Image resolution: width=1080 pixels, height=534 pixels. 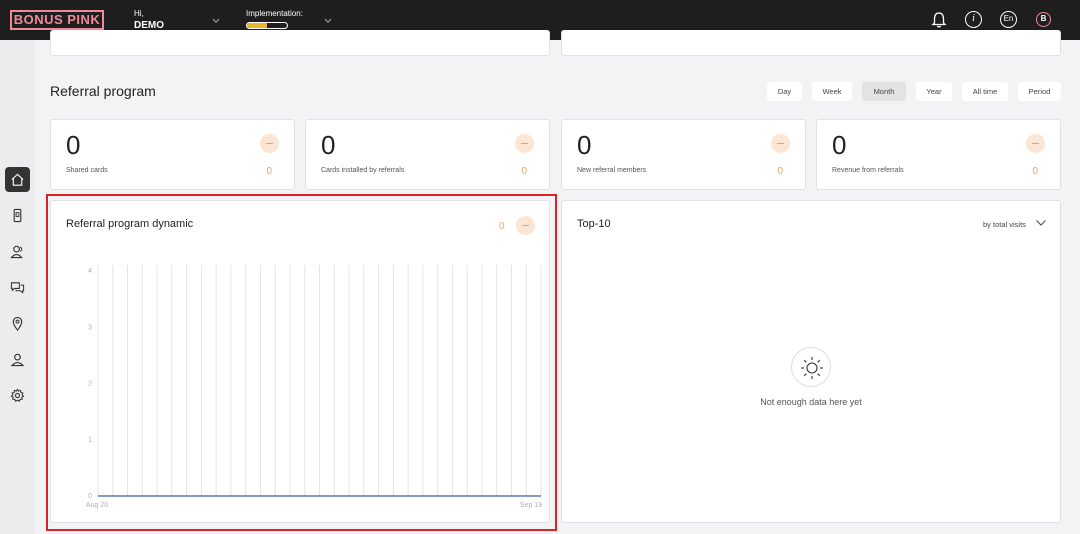 I want to click on top10-title: Top-10, so click(x=594, y=224).